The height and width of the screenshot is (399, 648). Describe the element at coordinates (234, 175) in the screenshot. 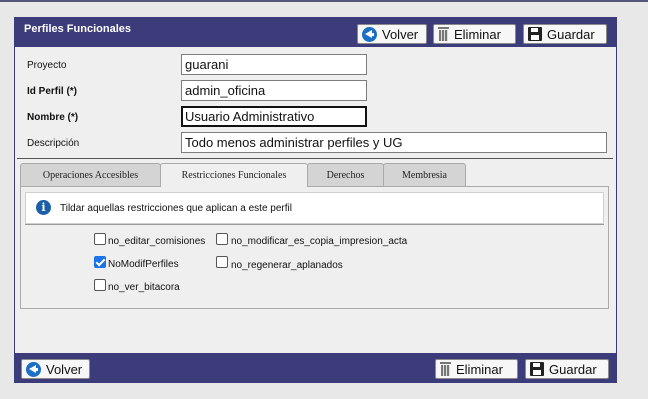

I see `tab-restricciones-funcionales: Restricciones Funcionales` at that location.